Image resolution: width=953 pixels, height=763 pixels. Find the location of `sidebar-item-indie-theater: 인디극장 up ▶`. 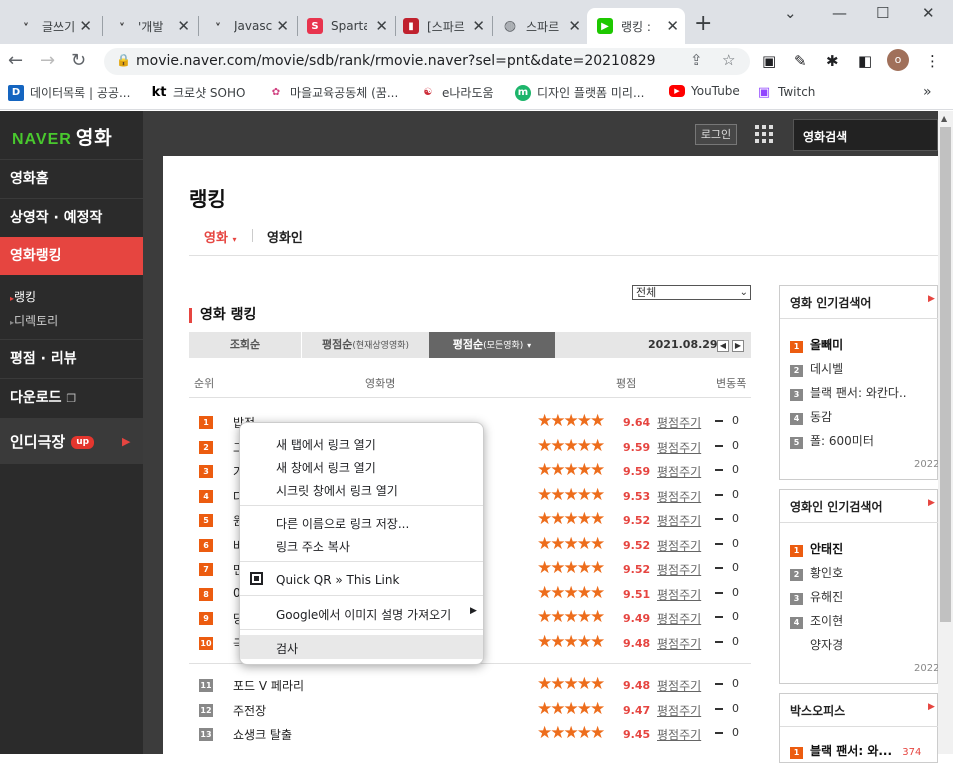

sidebar-item-indie-theater: 인디극장 up ▶ is located at coordinates (71, 441).